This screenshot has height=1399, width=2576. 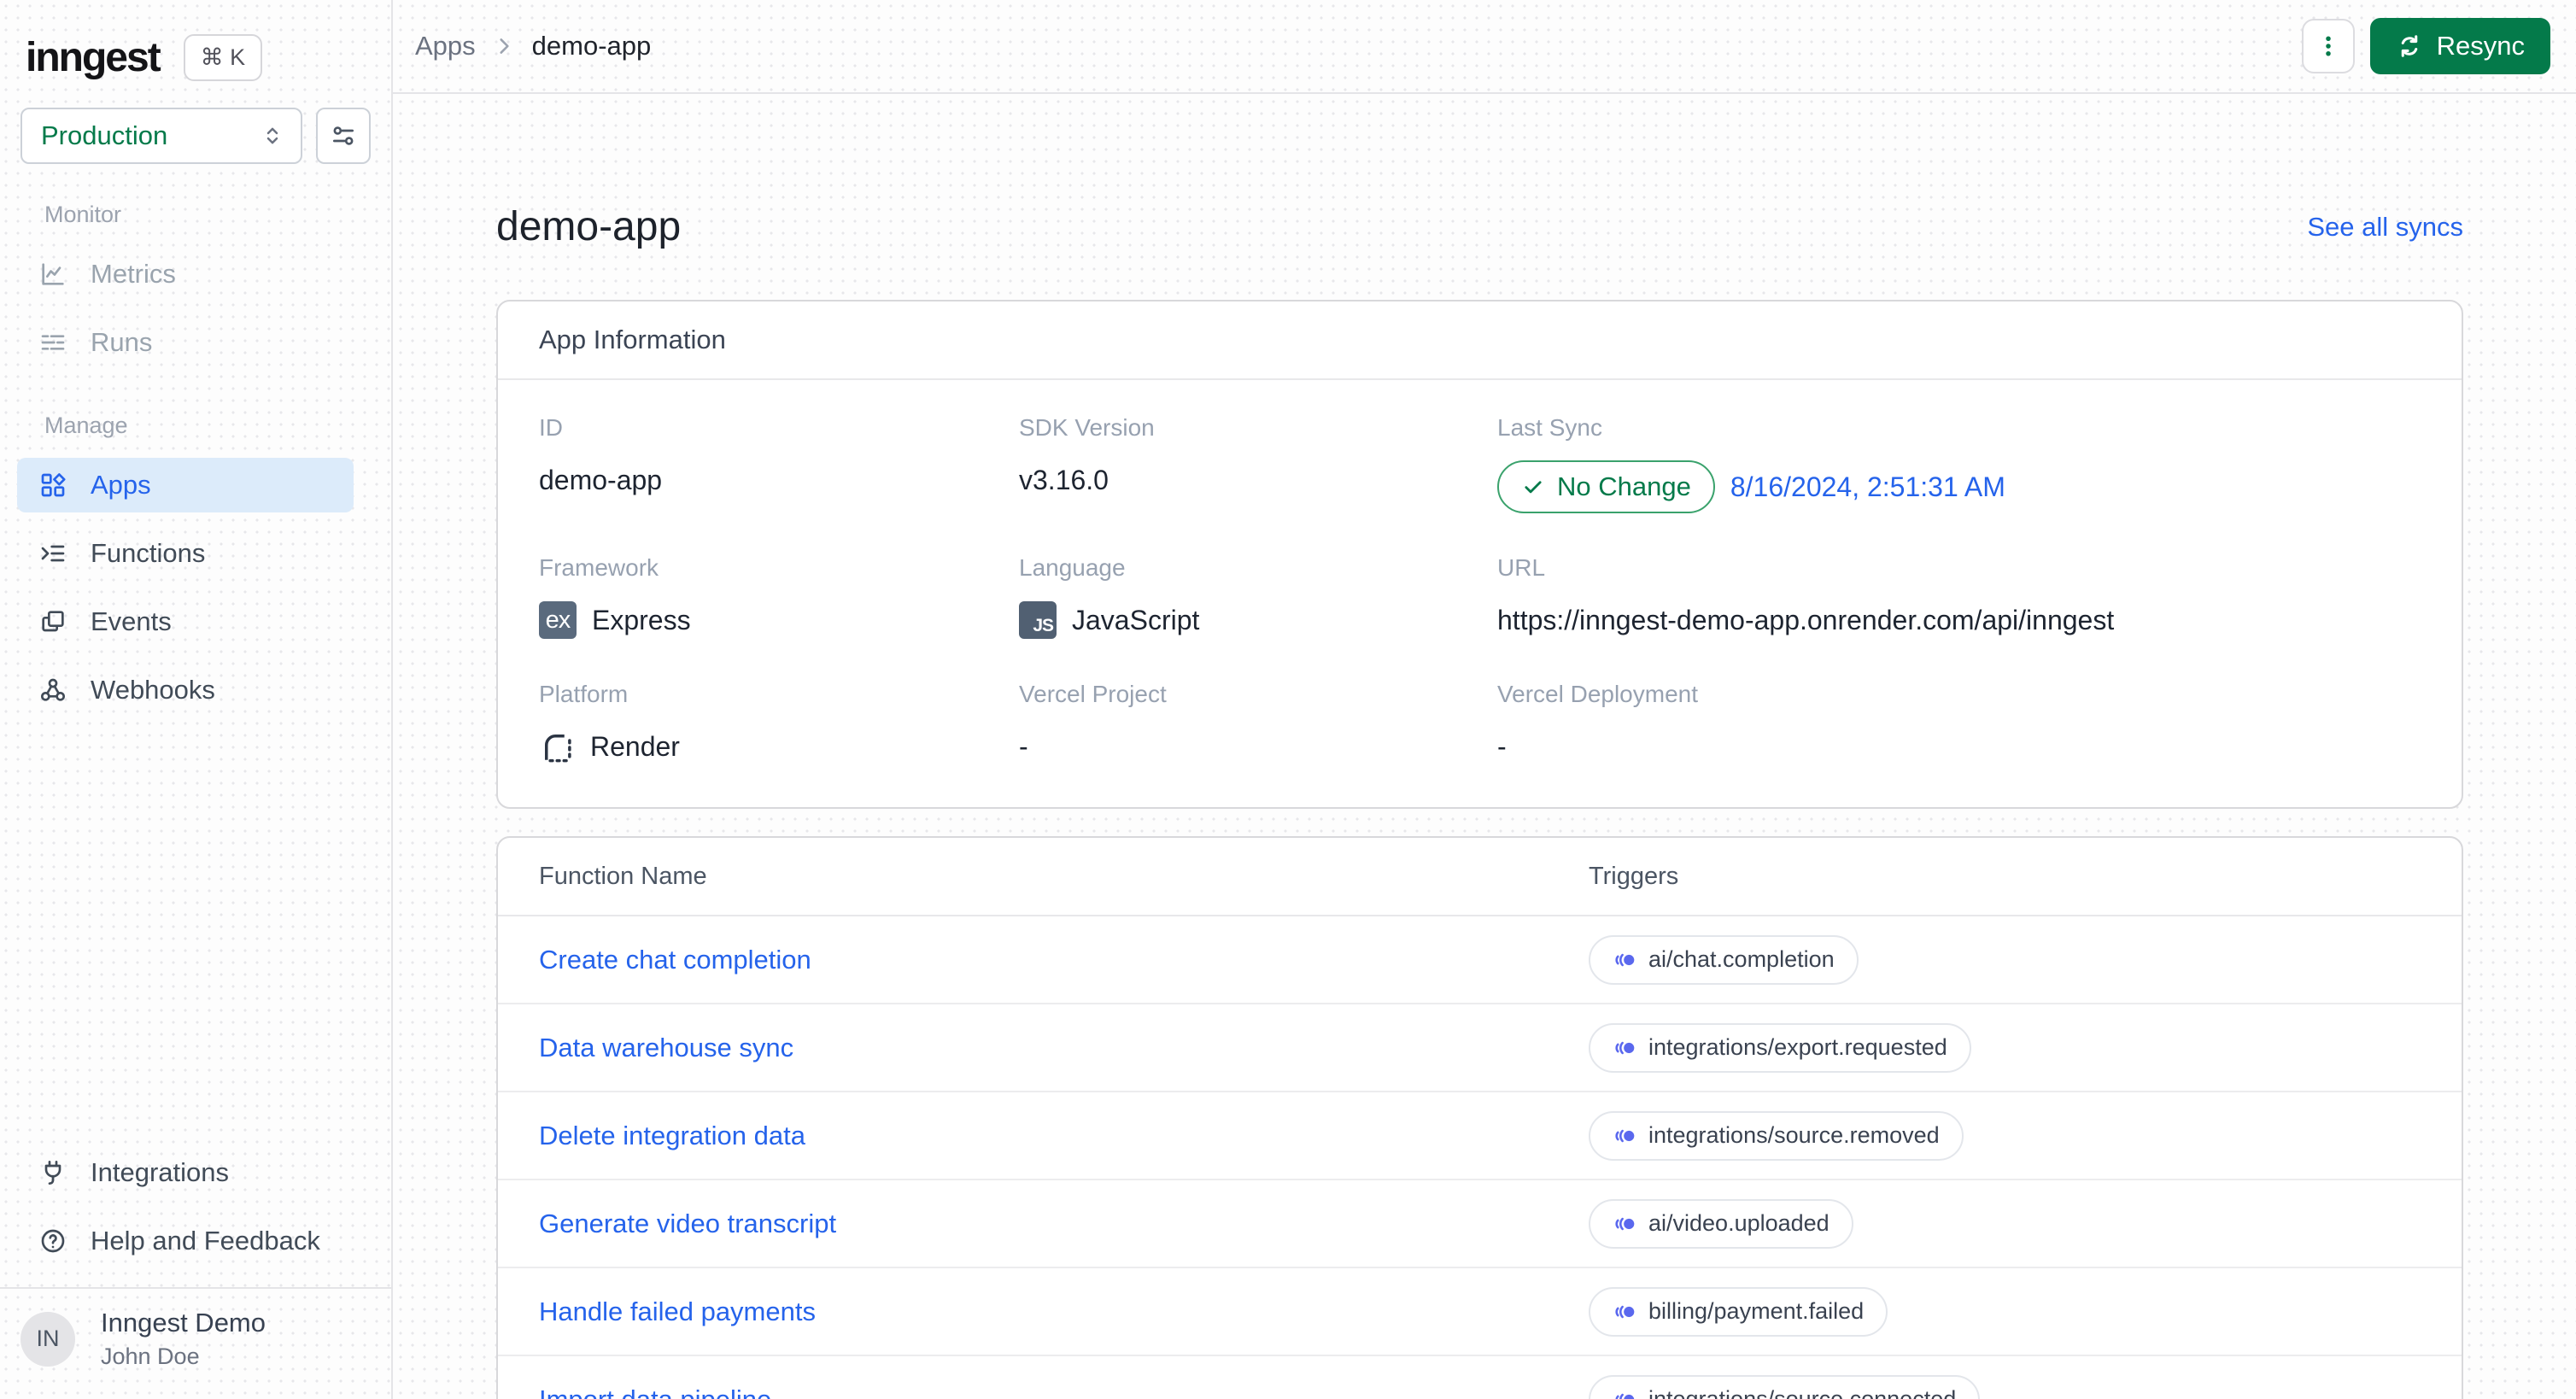 I want to click on sidebar-item-events: Events, so click(x=185, y=621).